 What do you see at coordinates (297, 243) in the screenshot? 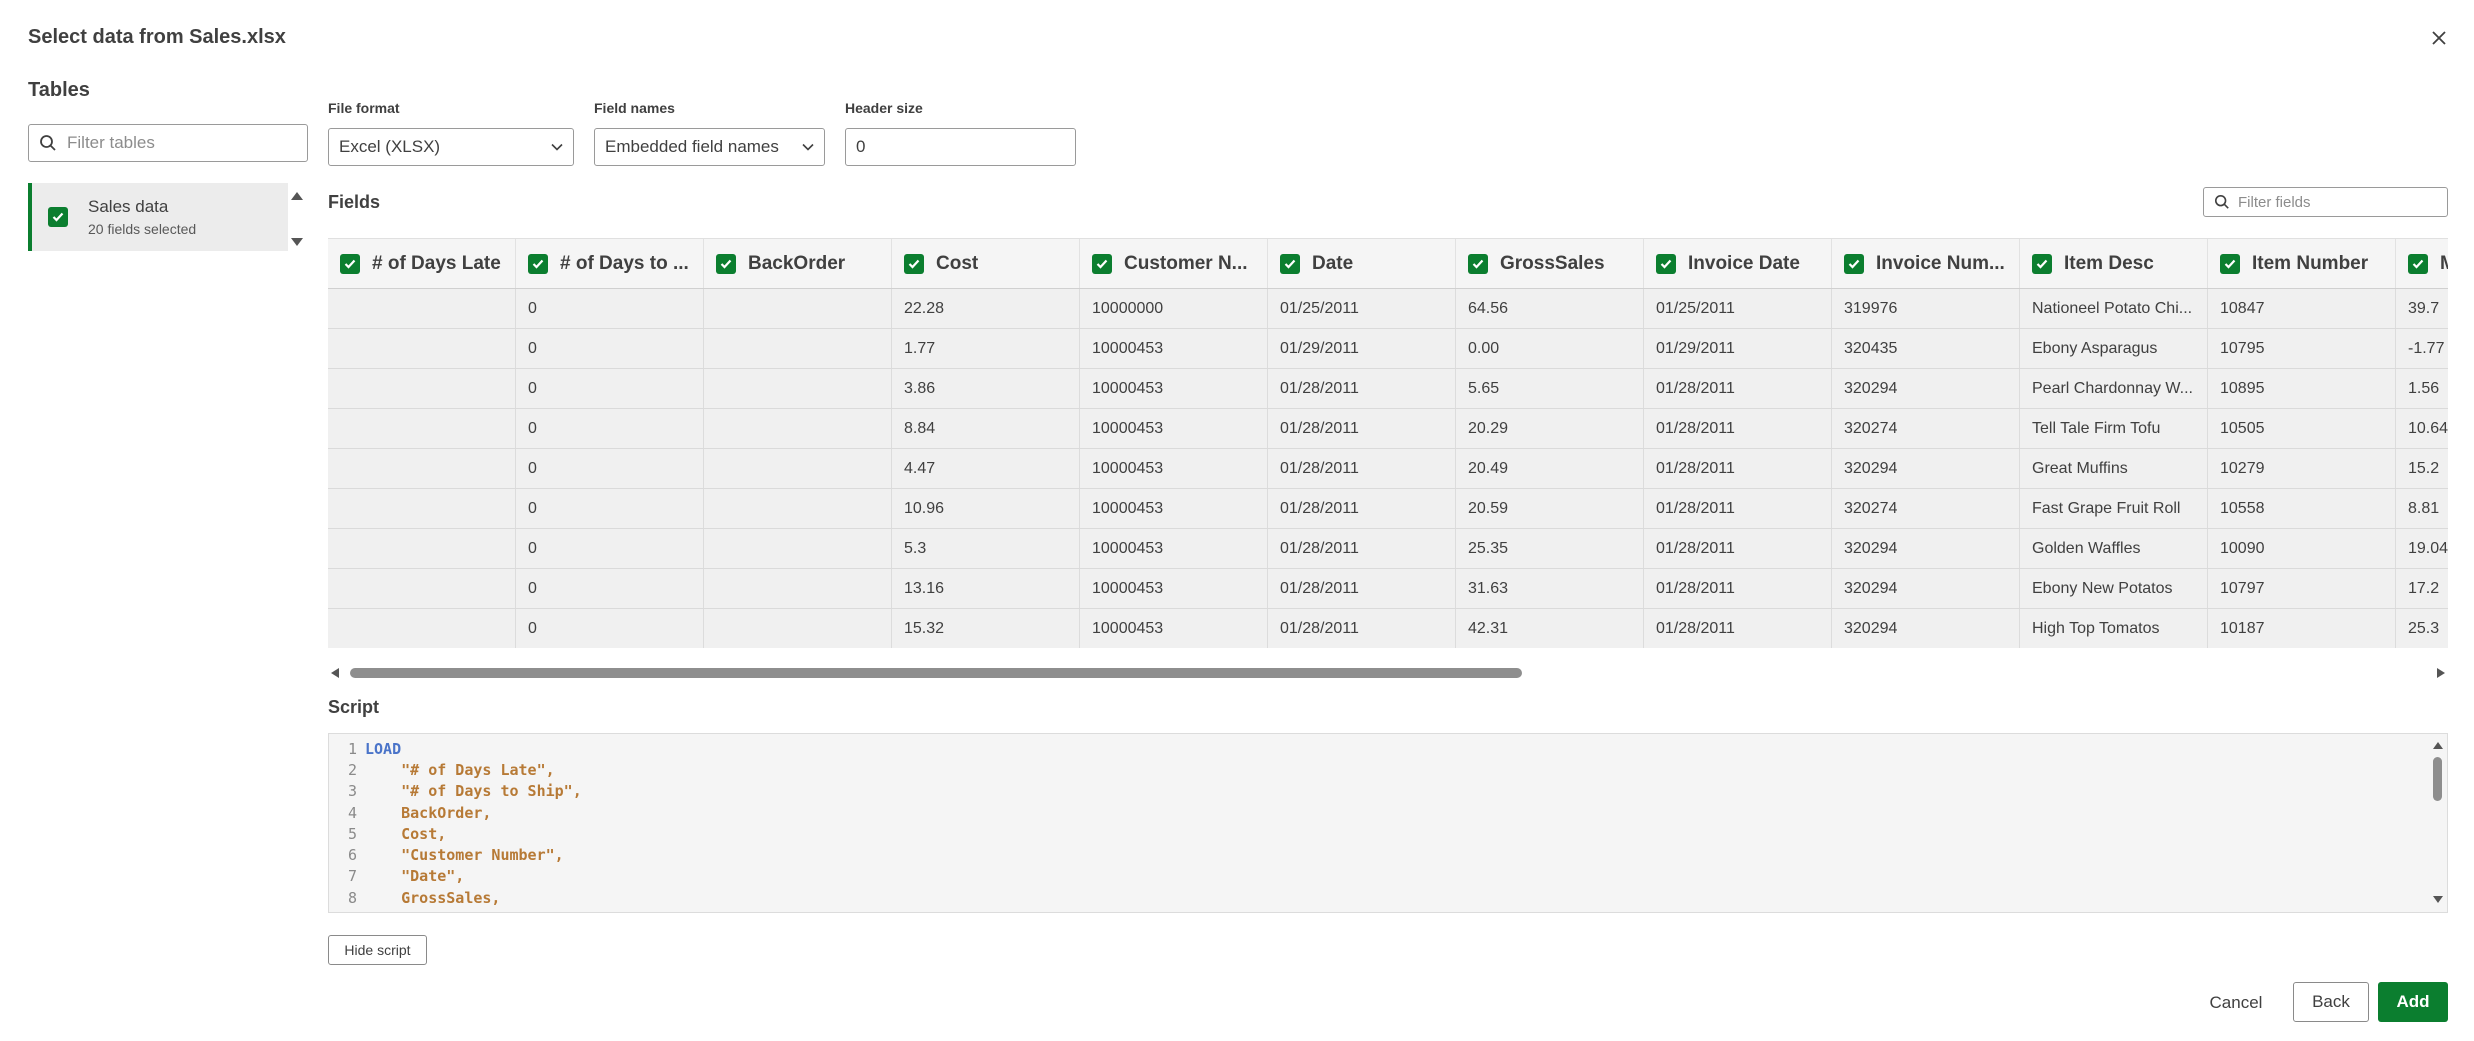
I see `list-scroll-down` at bounding box center [297, 243].